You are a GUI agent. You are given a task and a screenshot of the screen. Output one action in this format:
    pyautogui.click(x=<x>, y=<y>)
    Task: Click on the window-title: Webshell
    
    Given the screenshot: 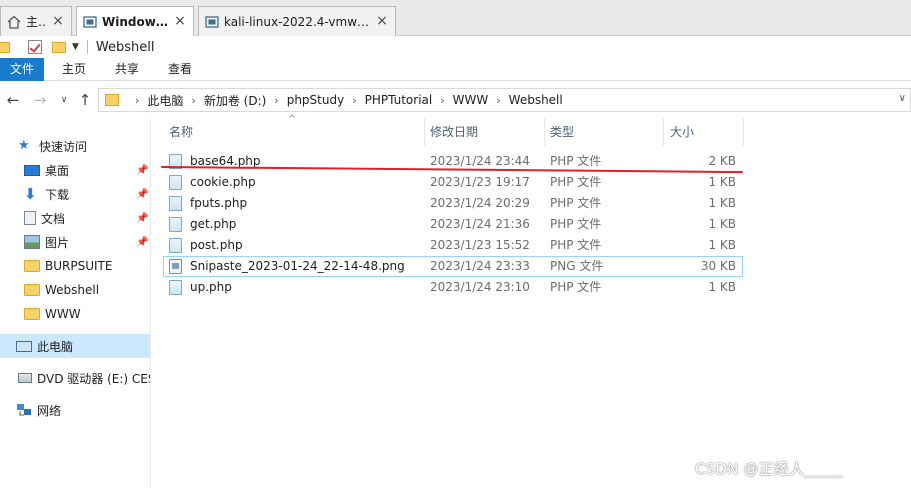 What is the action you would take?
    pyautogui.click(x=125, y=47)
    